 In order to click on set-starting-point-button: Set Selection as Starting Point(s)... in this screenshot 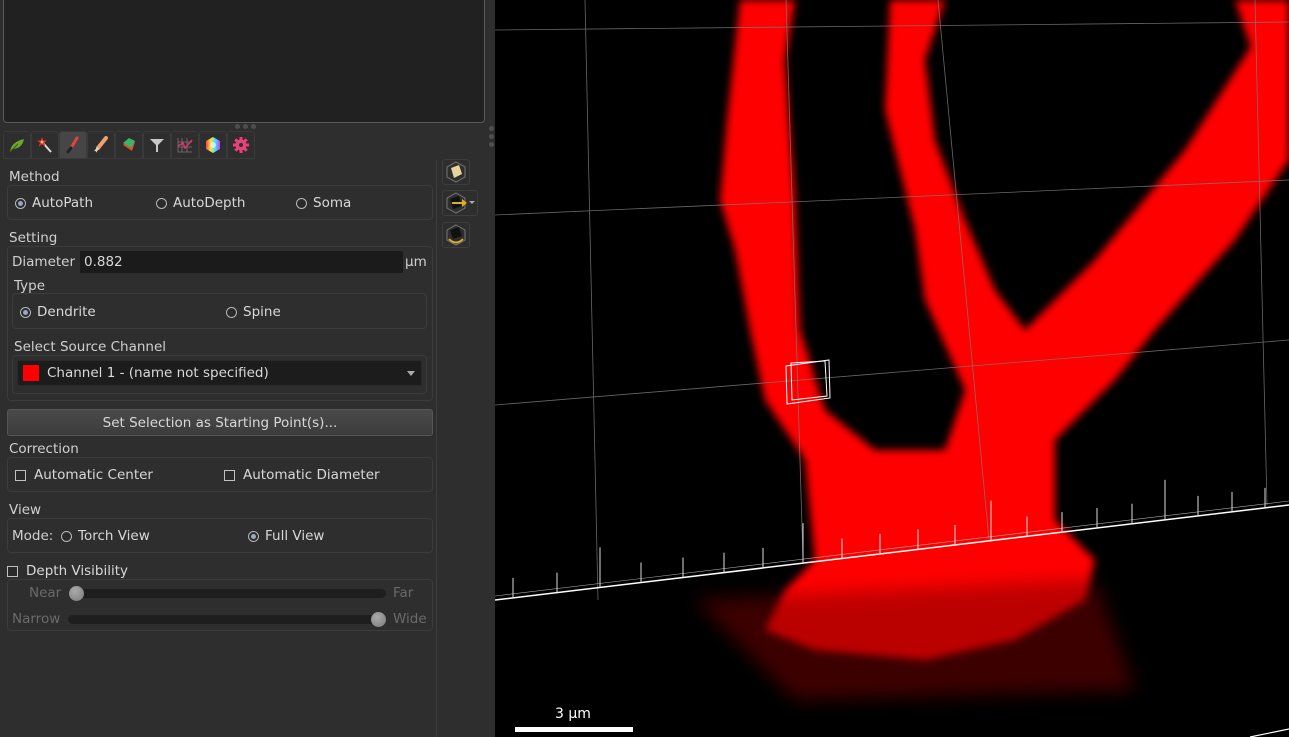, I will do `click(220, 422)`.